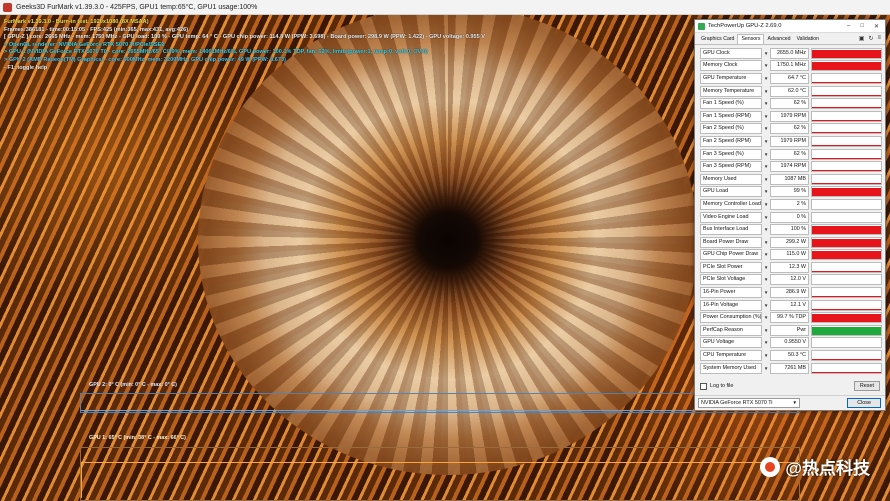 This screenshot has height=501, width=890. Describe the element at coordinates (731, 267) in the screenshot. I see `sensor-label: PCIe Slot Power` at that location.